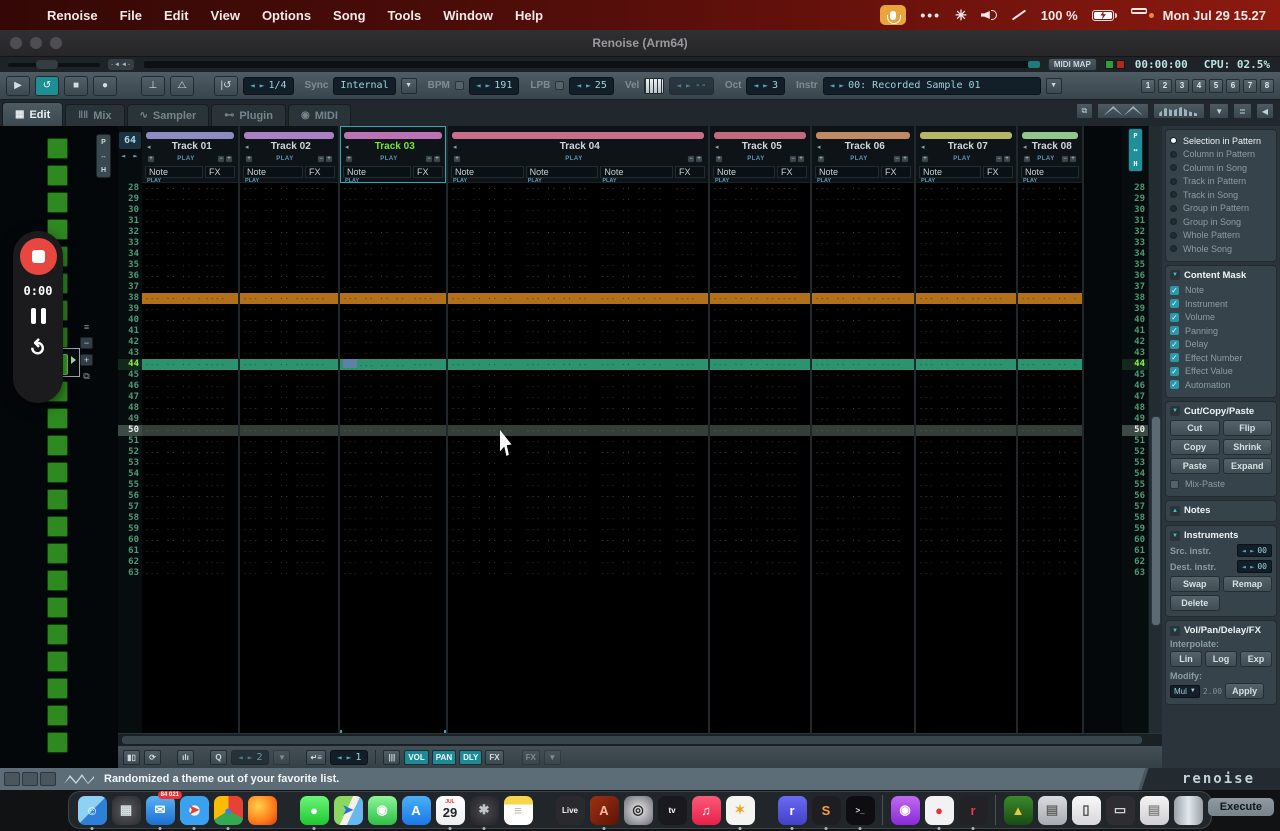 The height and width of the screenshot is (831, 1280). Describe the element at coordinates (286, 15) in the screenshot. I see `menu-options: Options` at that location.